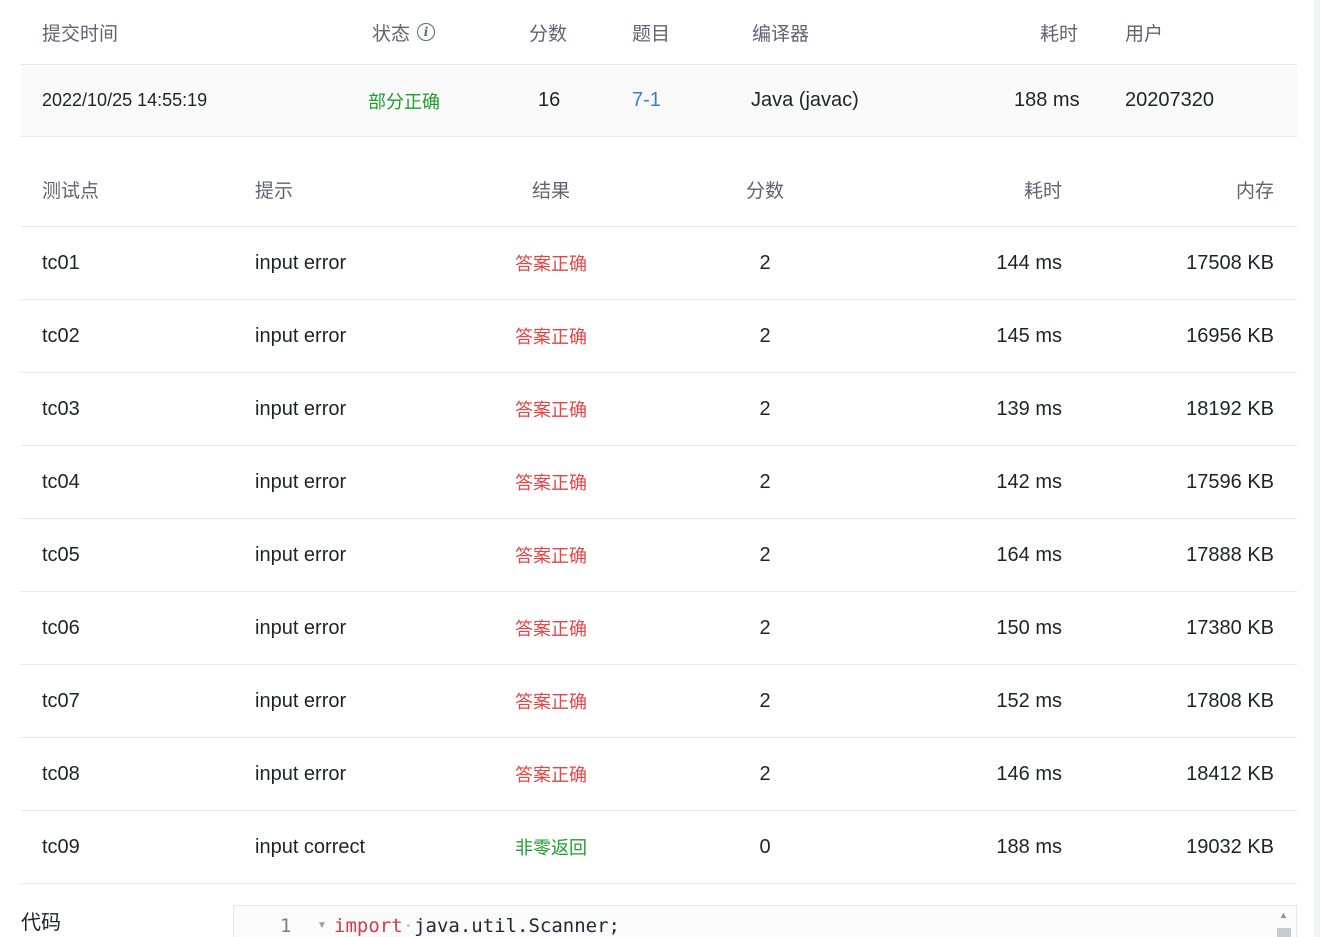 This screenshot has width=1320, height=937. I want to click on testcase-score: 0, so click(765, 846).